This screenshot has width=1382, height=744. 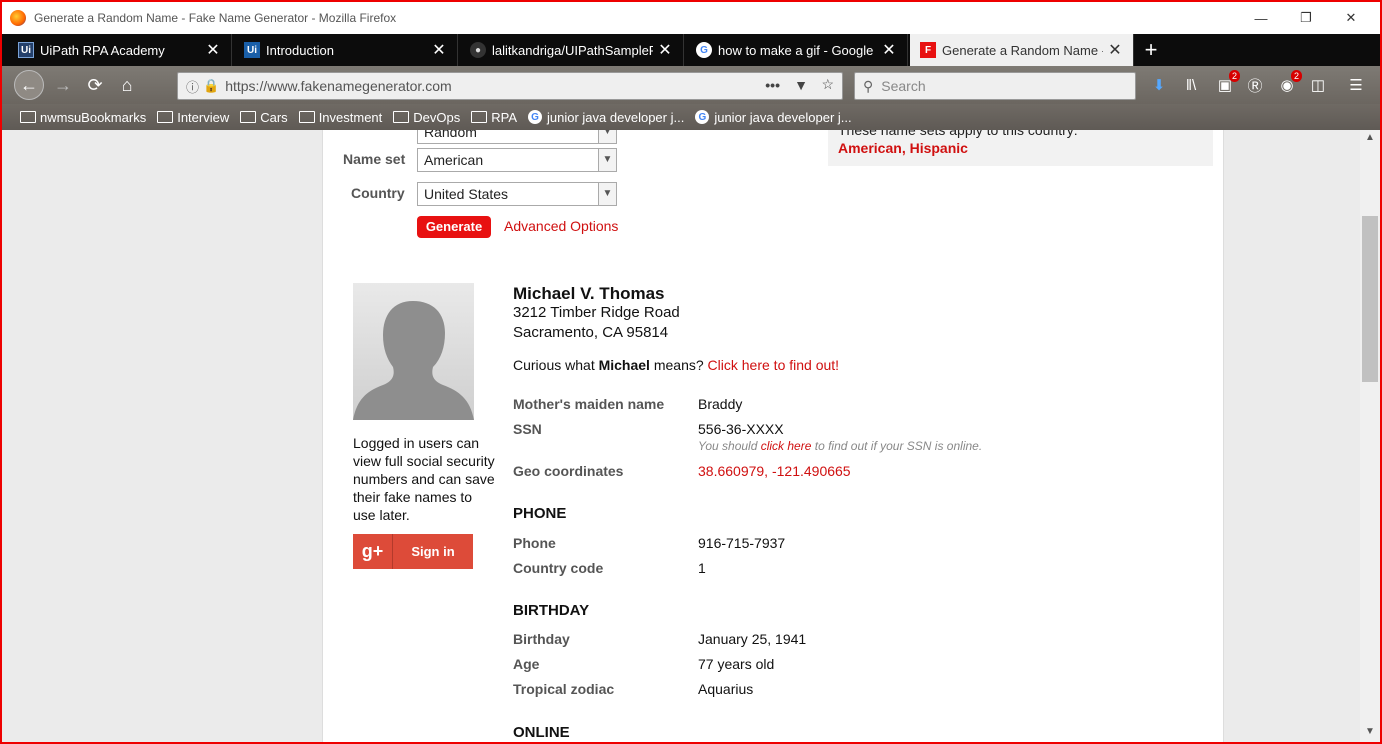 What do you see at coordinates (720, 404) in the screenshot?
I see `maiden-name-value: Braddy` at bounding box center [720, 404].